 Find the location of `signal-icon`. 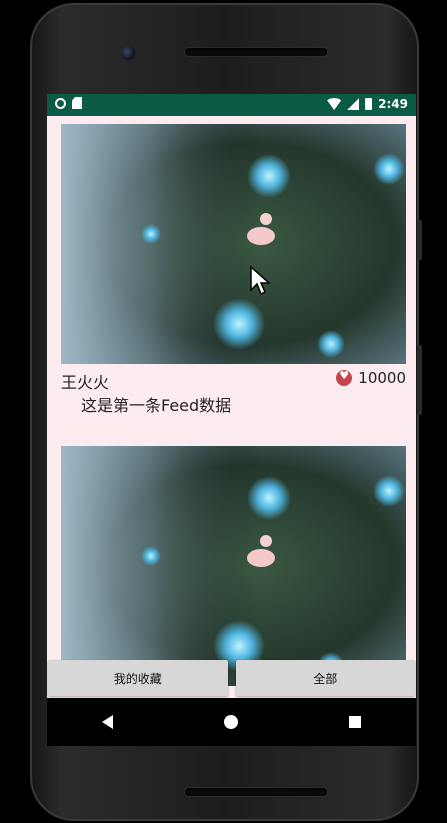

signal-icon is located at coordinates (353, 104).